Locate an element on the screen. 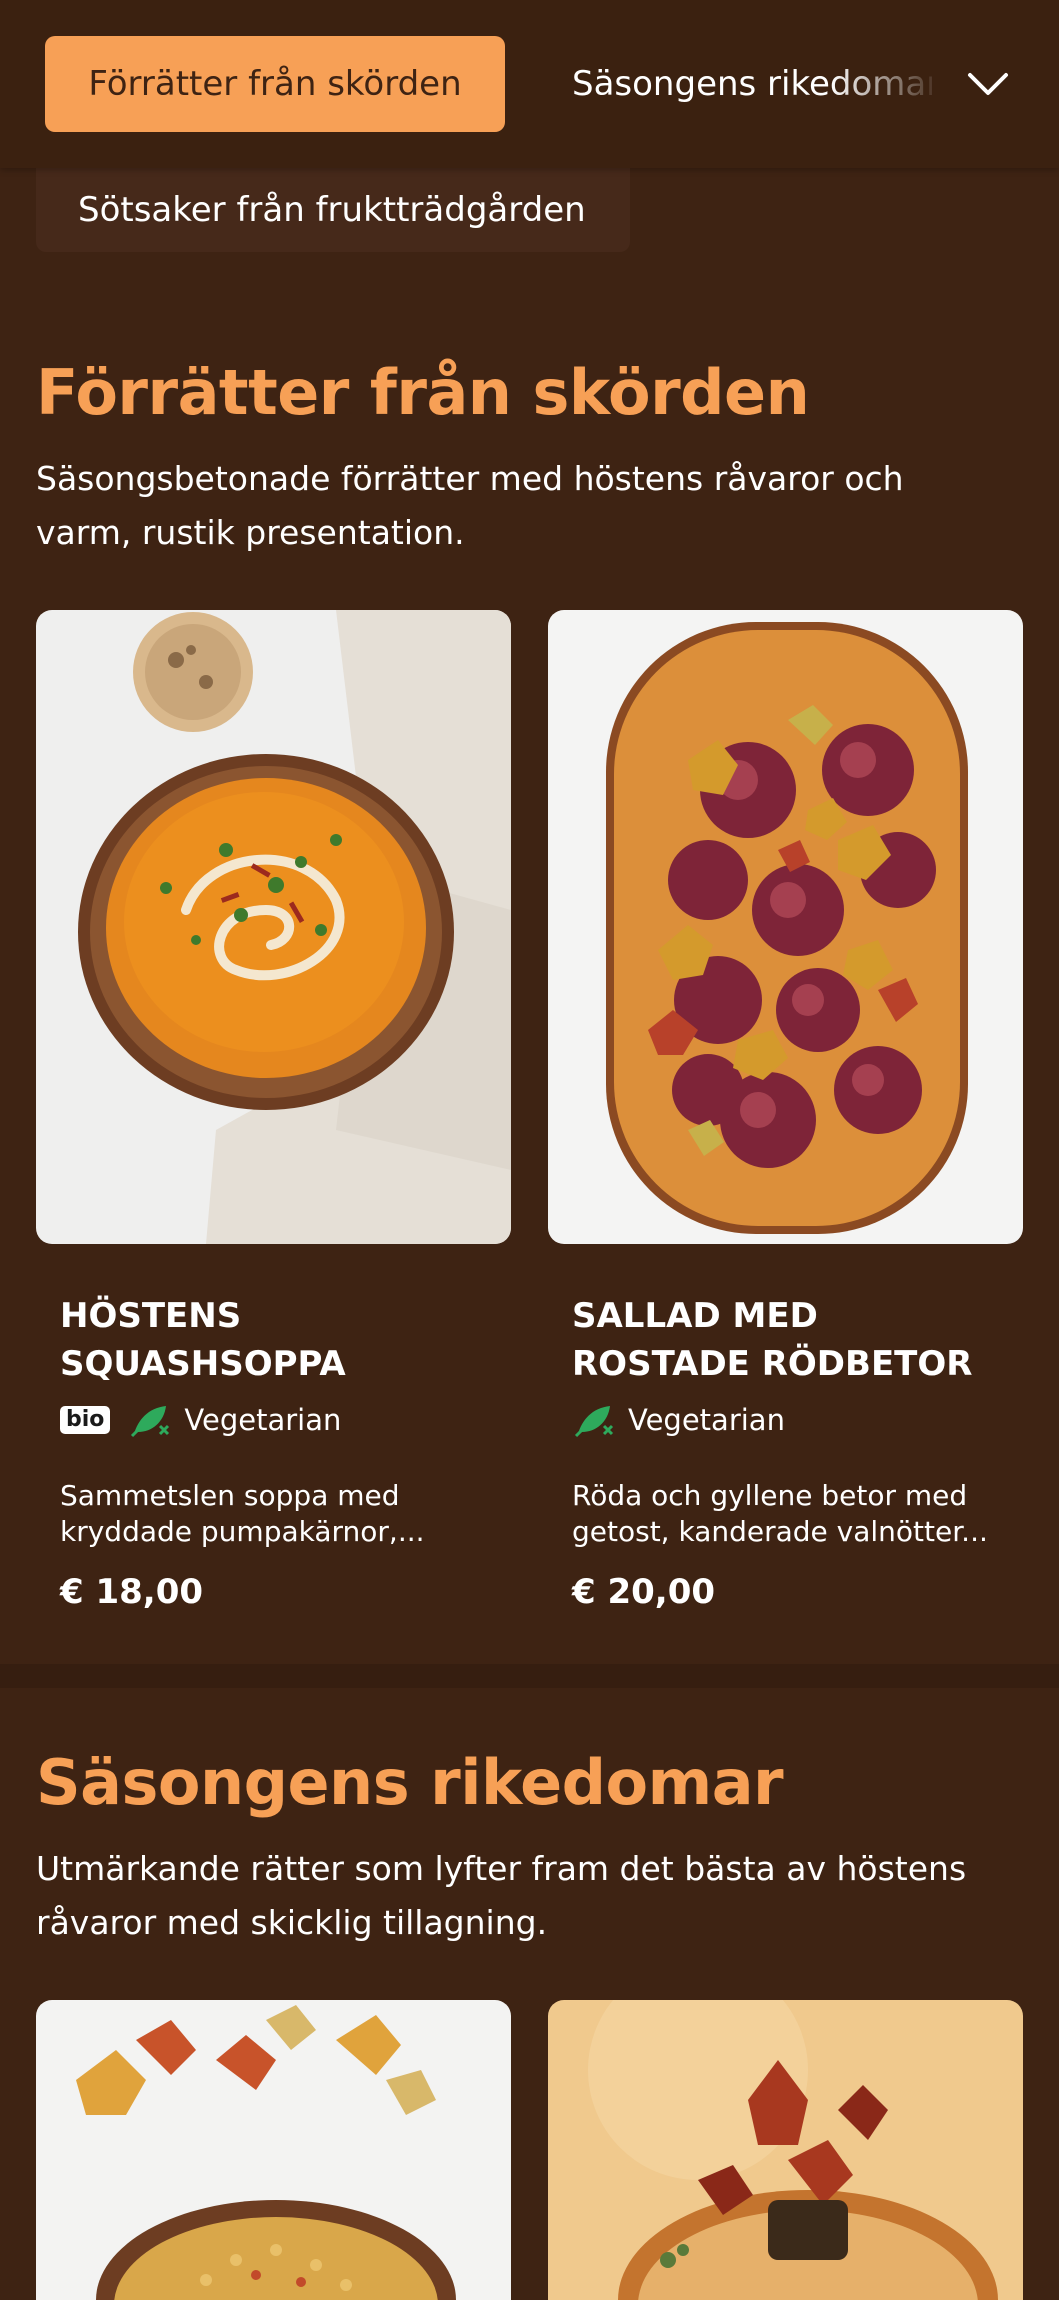  tab-sasongens-rikedomar: Säsongens rikedomar is located at coordinates (752, 84).